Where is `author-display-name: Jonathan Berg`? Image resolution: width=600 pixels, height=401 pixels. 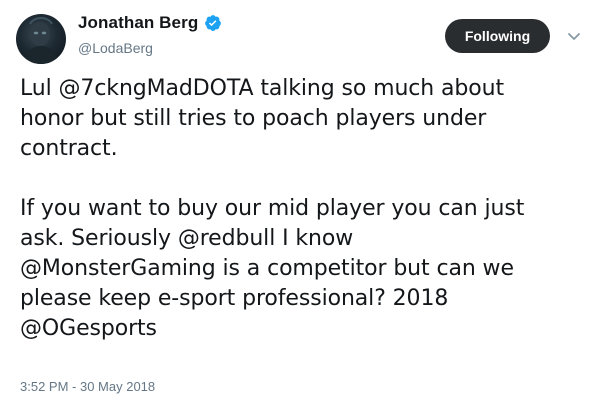
author-display-name: Jonathan Berg is located at coordinates (138, 23).